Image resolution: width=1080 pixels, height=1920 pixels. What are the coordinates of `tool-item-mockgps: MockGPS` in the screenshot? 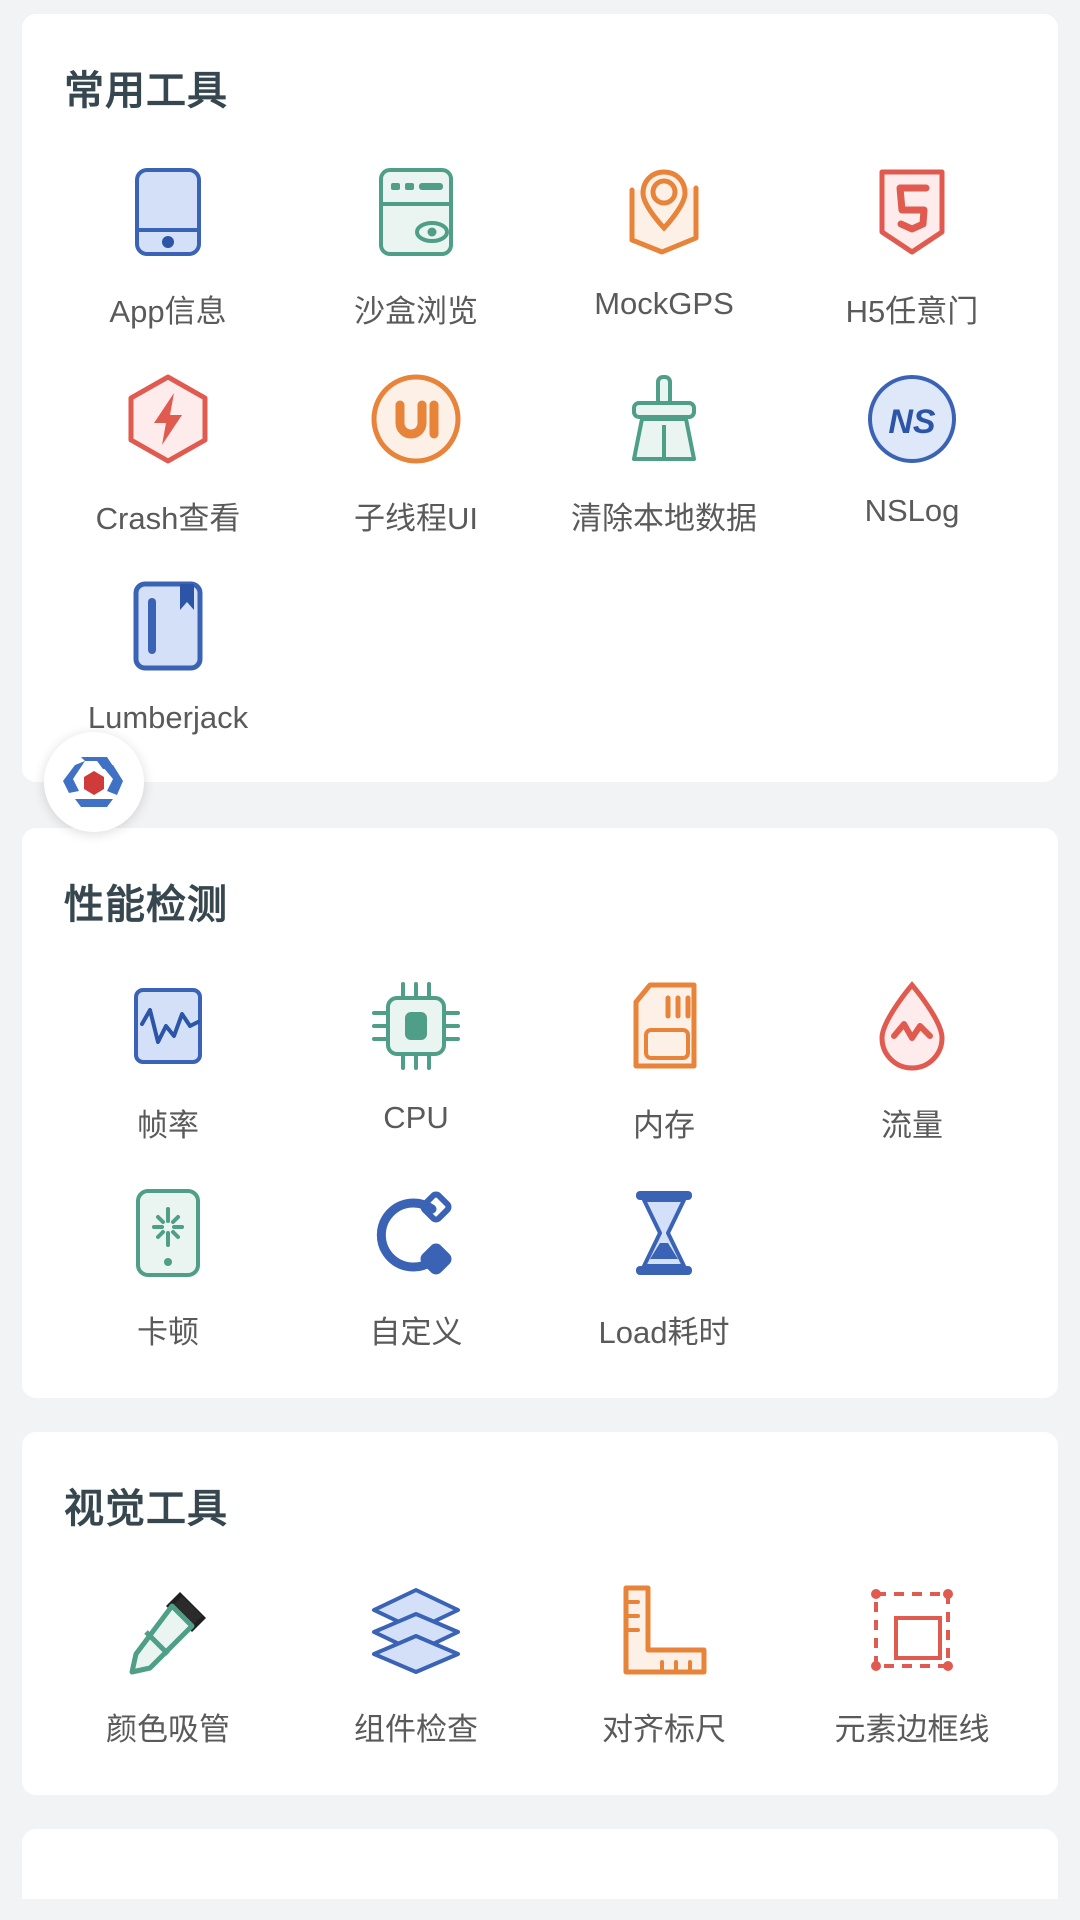 It's located at (664, 245).